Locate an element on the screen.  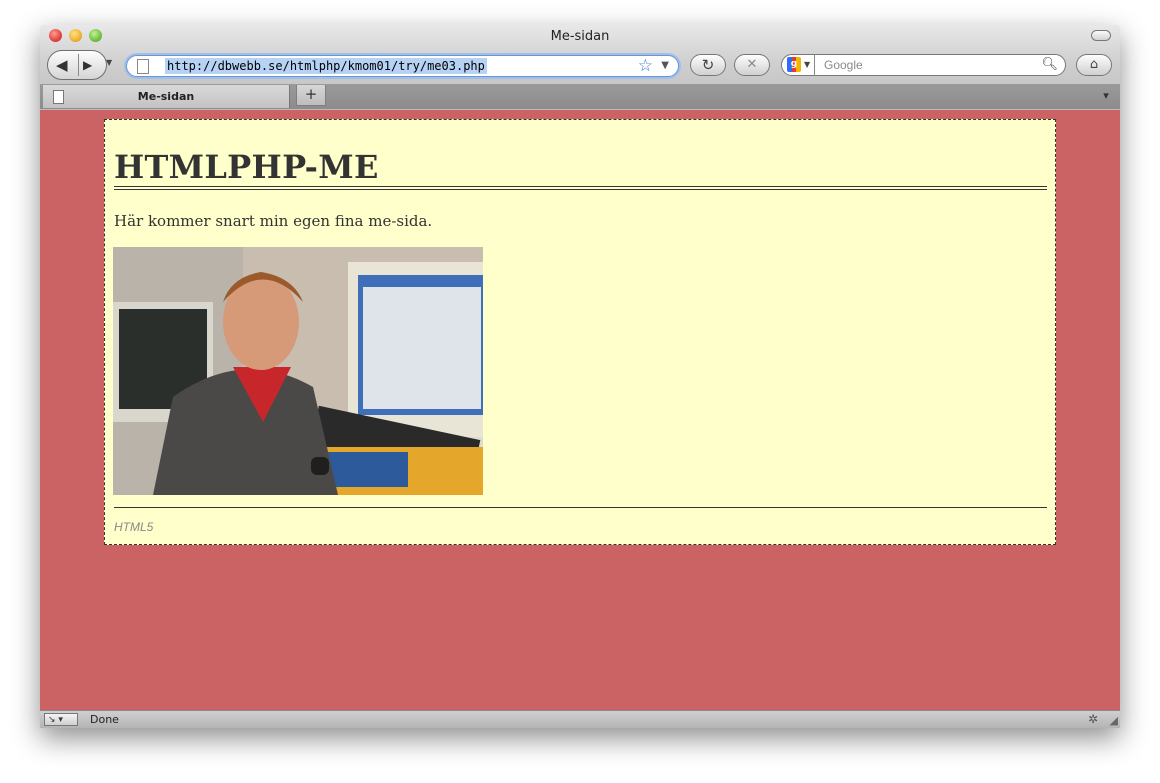
page-icon is located at coordinates (143, 66).